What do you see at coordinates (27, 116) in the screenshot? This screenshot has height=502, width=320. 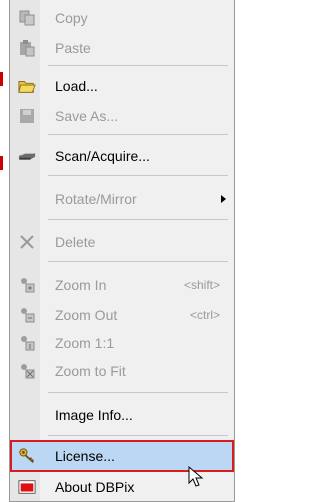 I see `save-icon` at bounding box center [27, 116].